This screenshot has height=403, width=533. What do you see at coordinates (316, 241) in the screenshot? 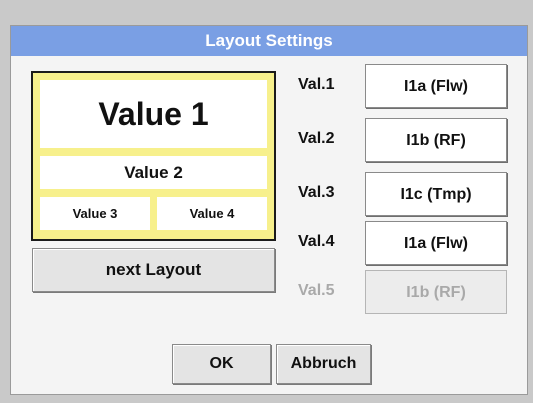
I see `val-4-label: Val.4` at bounding box center [316, 241].